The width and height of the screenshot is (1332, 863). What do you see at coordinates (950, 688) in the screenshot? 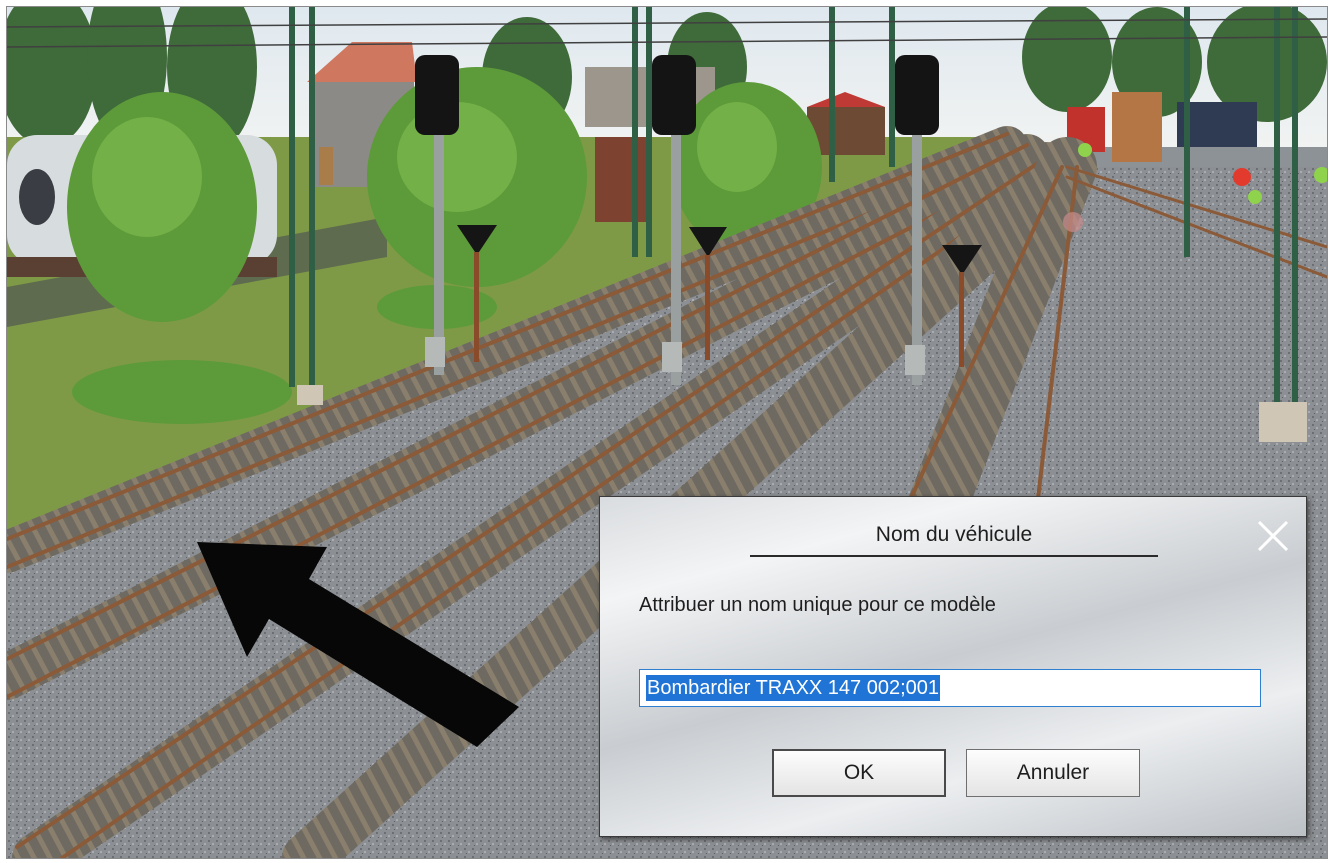
I see `vehicle-name-input: Bombardier TRAXX 147 002;001` at bounding box center [950, 688].